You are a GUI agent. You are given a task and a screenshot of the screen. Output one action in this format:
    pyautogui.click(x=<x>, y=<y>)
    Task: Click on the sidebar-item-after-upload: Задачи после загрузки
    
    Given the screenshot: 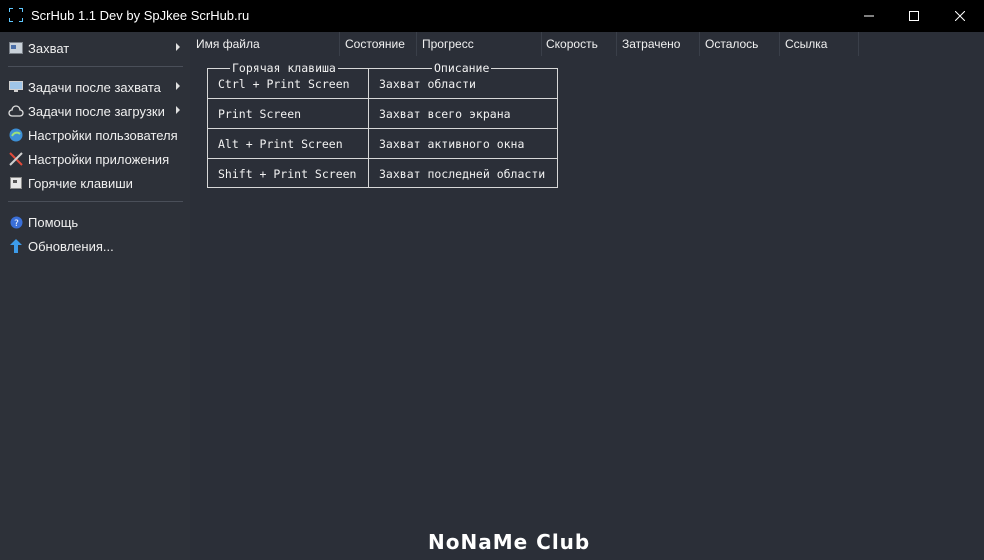 What is the action you would take?
    pyautogui.click(x=97, y=111)
    